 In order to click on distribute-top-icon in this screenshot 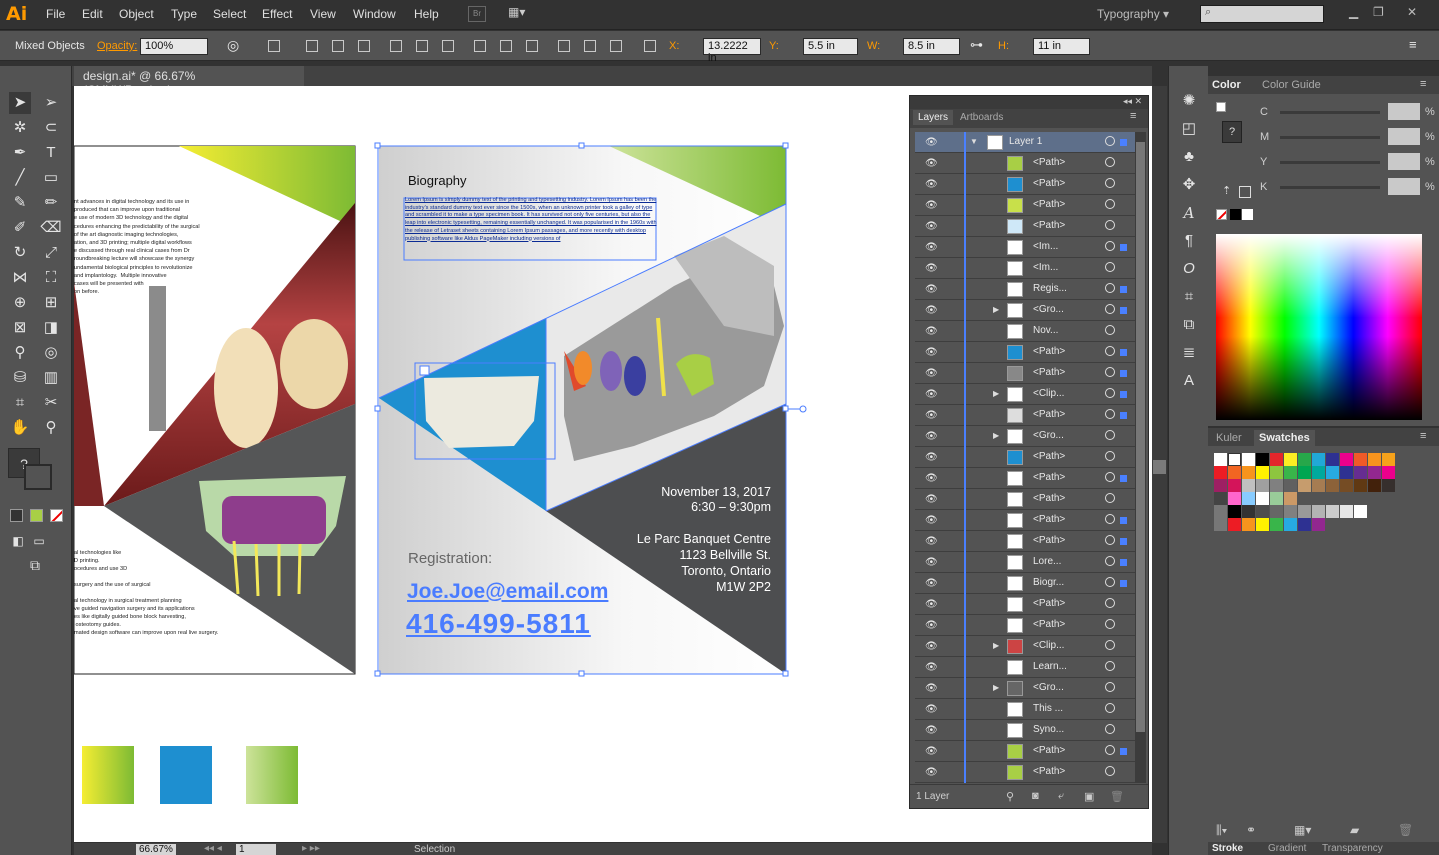, I will do `click(480, 46)`.